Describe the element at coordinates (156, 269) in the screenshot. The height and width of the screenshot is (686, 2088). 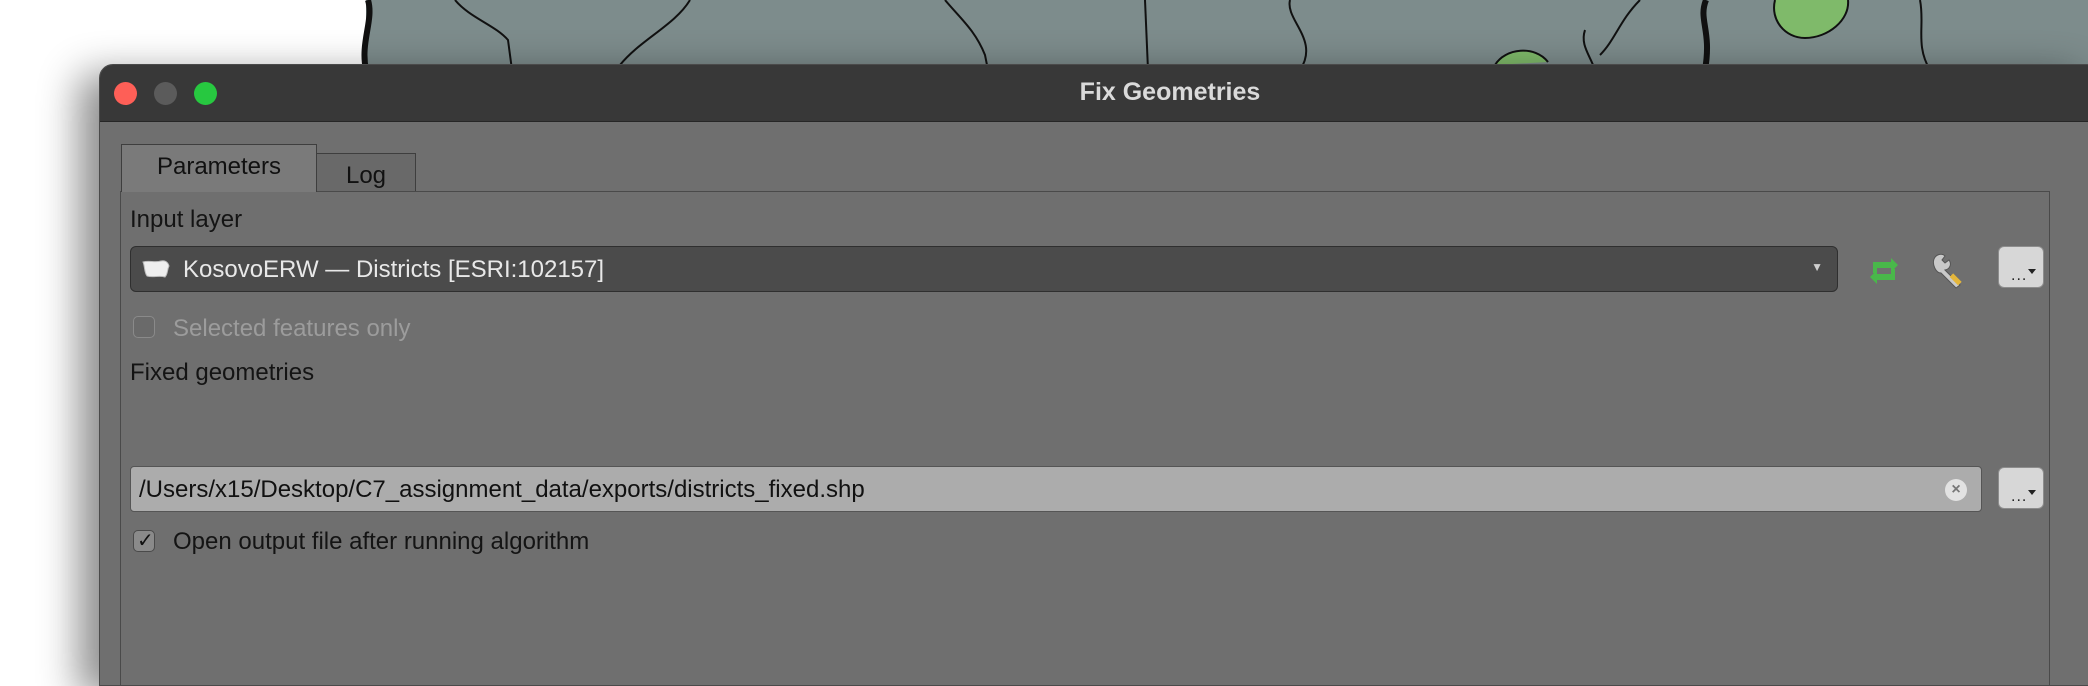
I see `polygon-layer-icon` at that location.